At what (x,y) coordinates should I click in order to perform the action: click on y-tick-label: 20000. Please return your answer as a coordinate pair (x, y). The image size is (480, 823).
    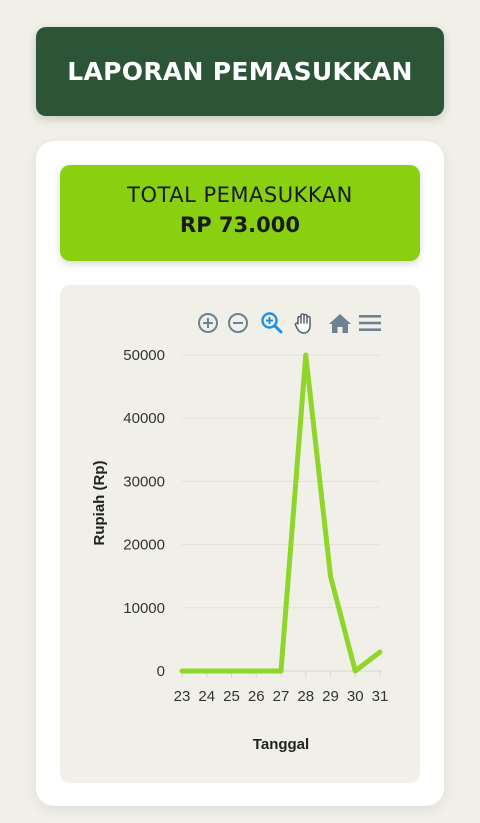
    Looking at the image, I should click on (144, 545).